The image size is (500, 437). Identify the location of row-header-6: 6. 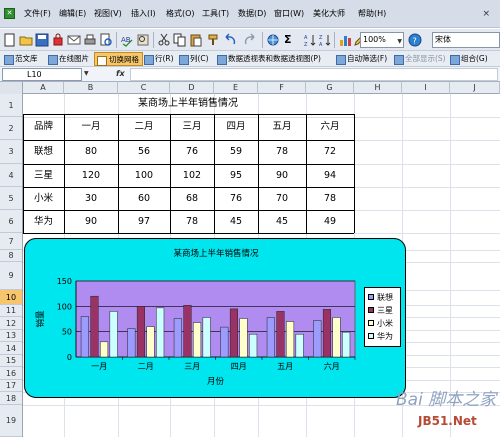
(11, 221).